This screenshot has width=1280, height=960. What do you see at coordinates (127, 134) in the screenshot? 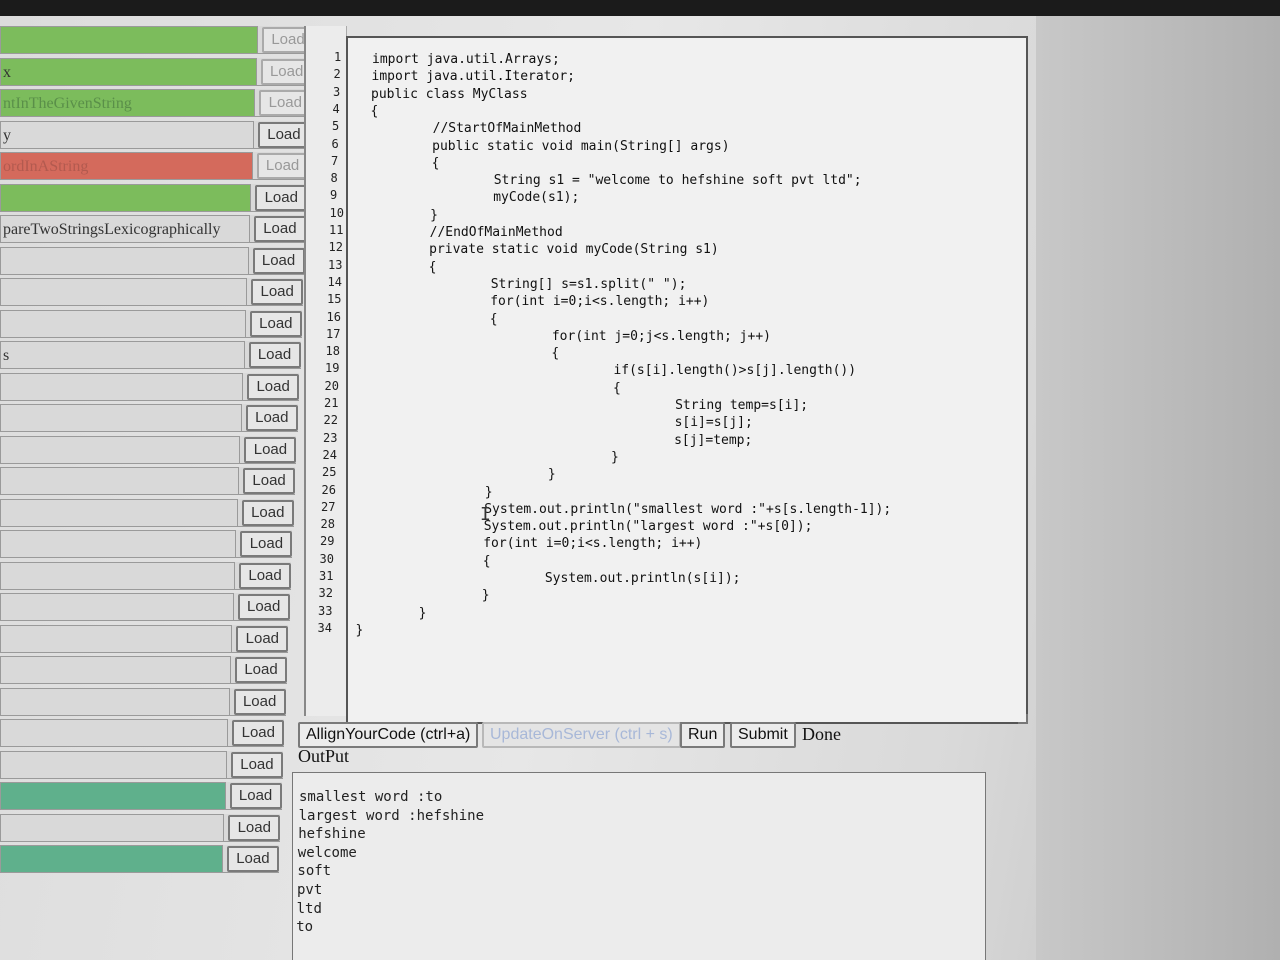
I see `problem-name: y` at bounding box center [127, 134].